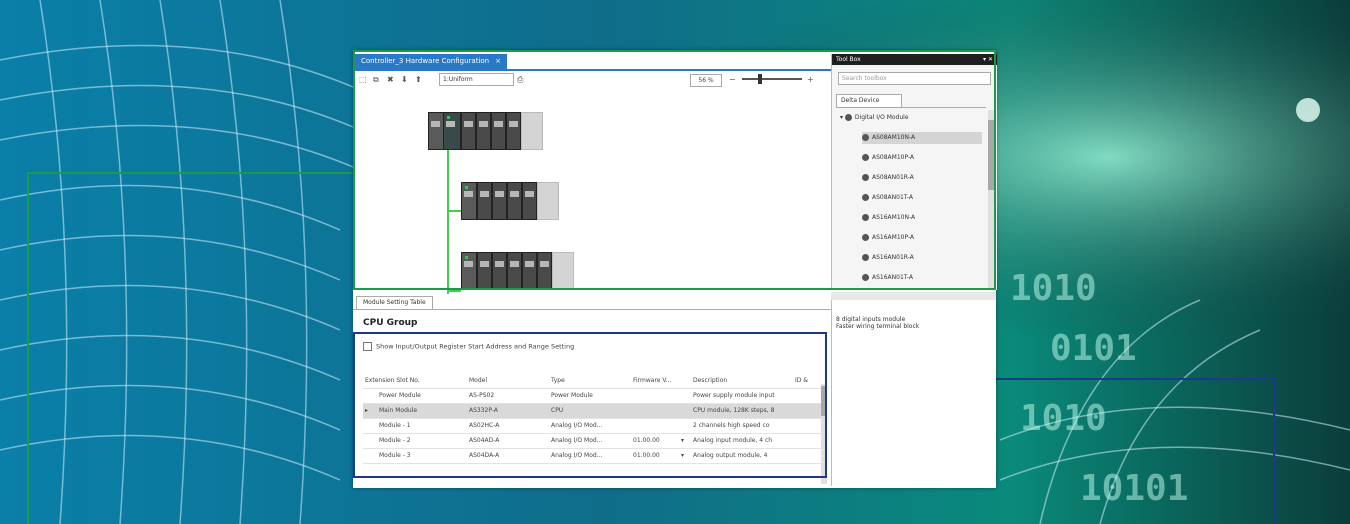 The image size is (1350, 524). I want to click on tree-item: AS08AM10P-A, so click(888, 158).